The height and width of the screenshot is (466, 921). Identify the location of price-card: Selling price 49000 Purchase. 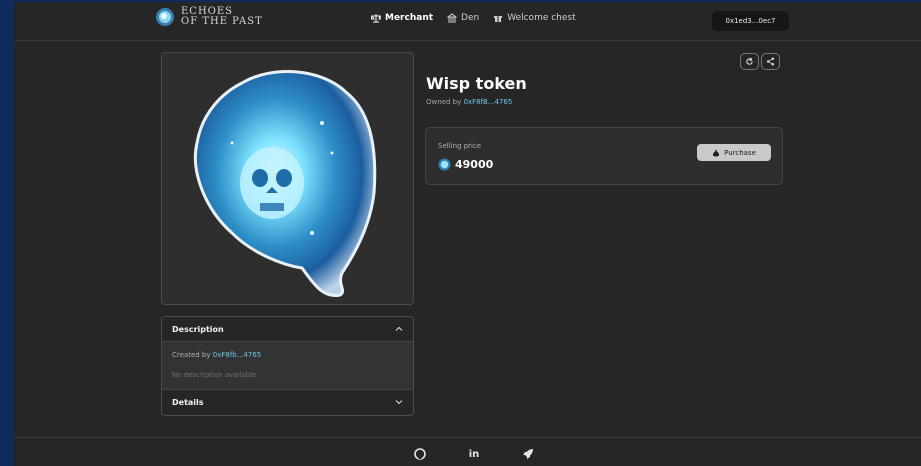
(604, 156).